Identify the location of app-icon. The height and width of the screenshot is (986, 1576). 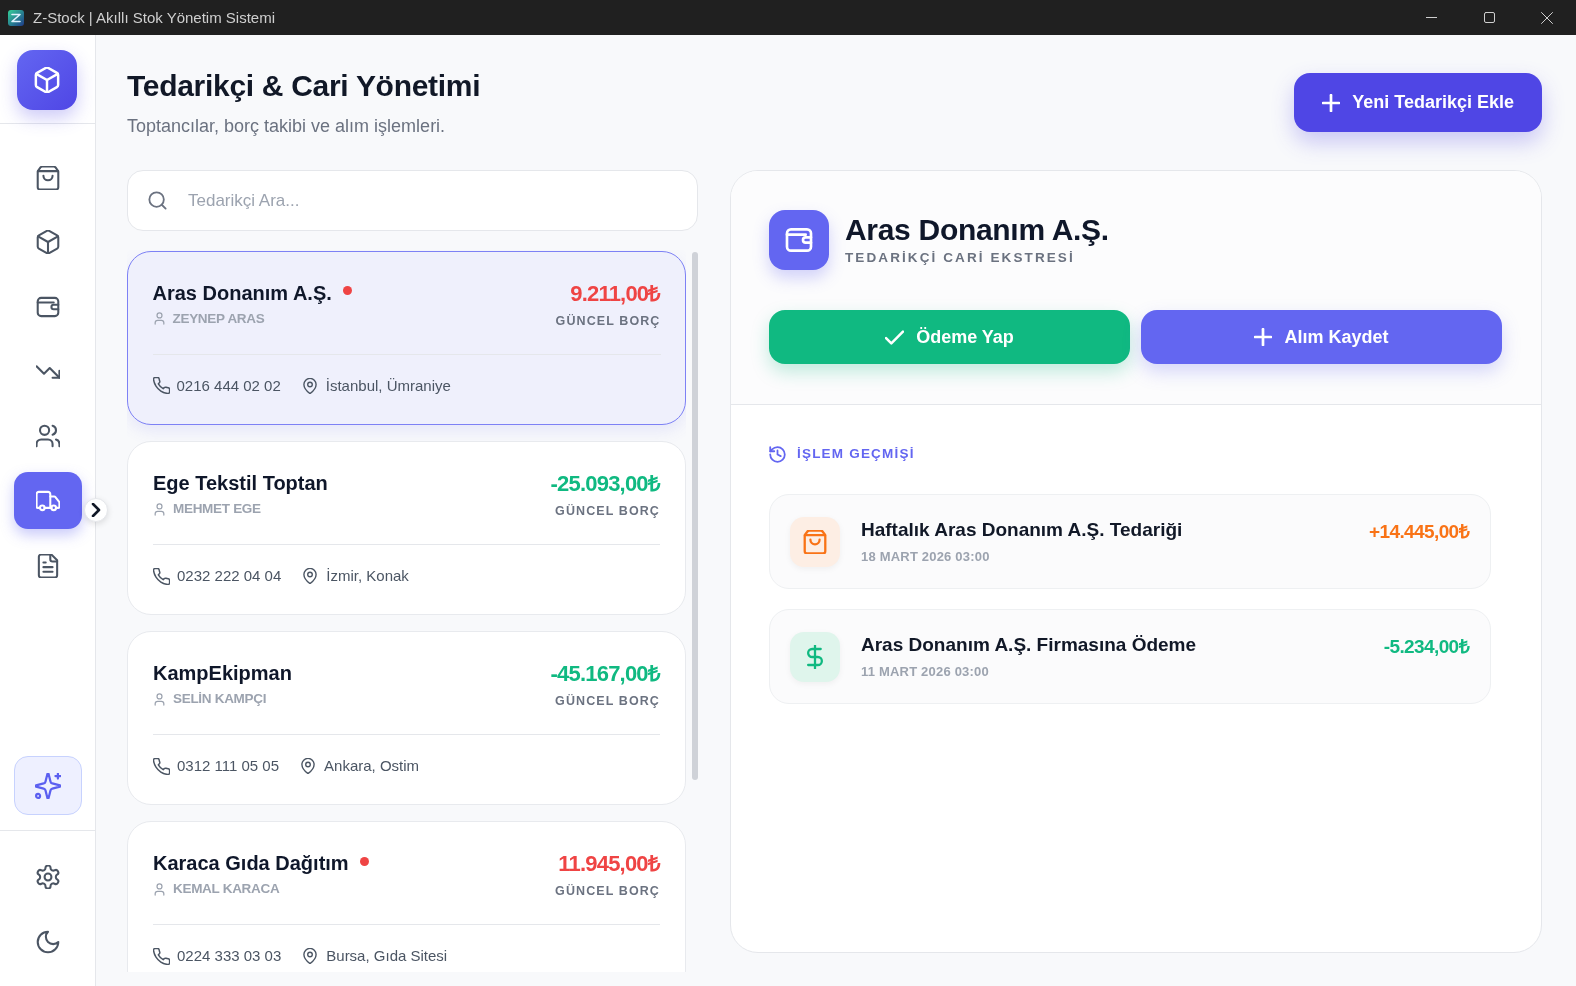
(16, 17).